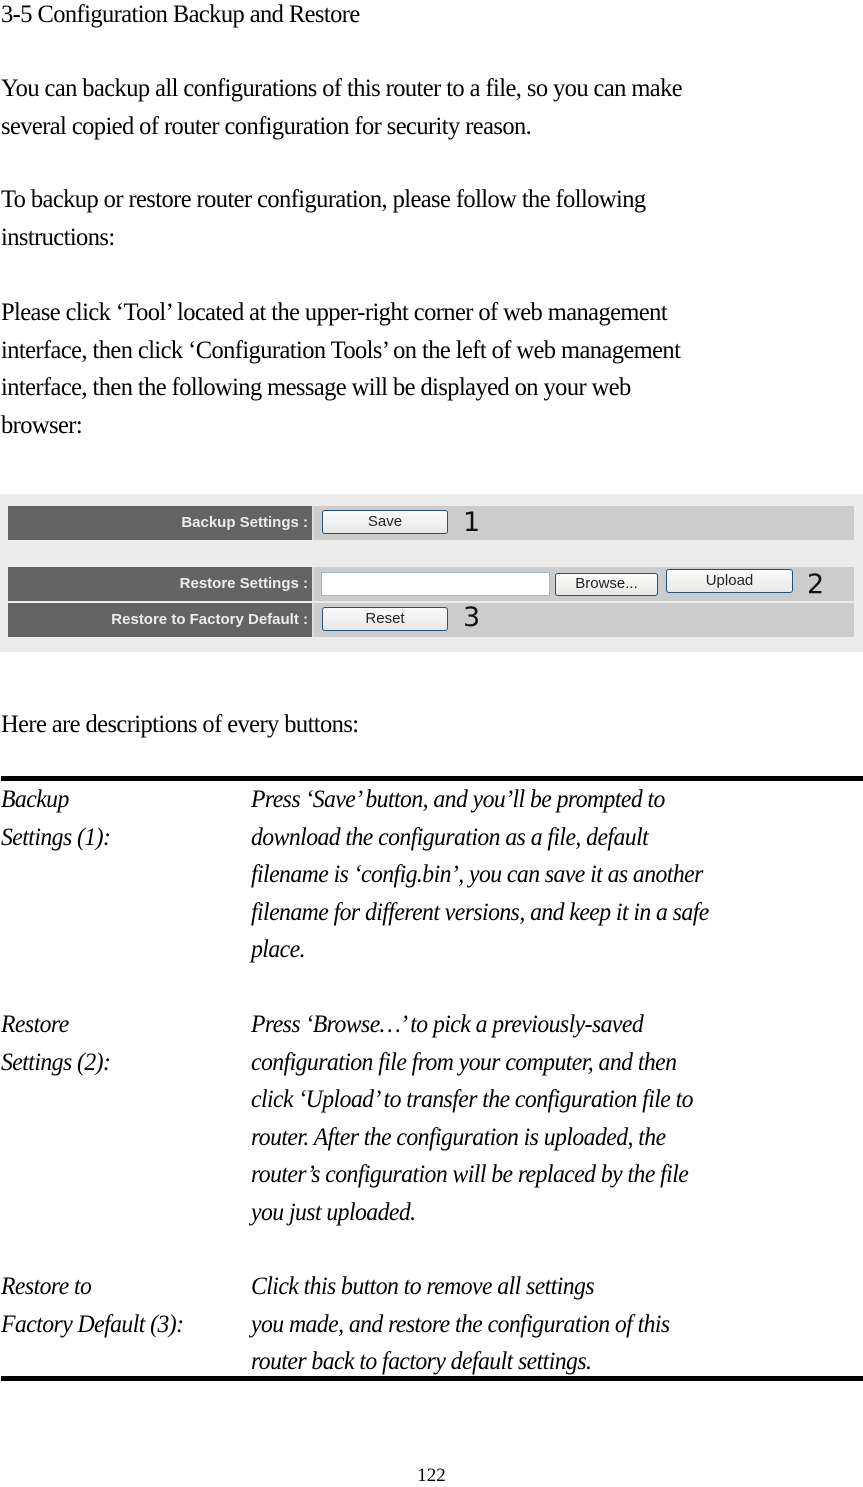 The width and height of the screenshot is (863, 1487). Describe the element at coordinates (58, 236) in the screenshot. I see `text-line: instructions:` at that location.